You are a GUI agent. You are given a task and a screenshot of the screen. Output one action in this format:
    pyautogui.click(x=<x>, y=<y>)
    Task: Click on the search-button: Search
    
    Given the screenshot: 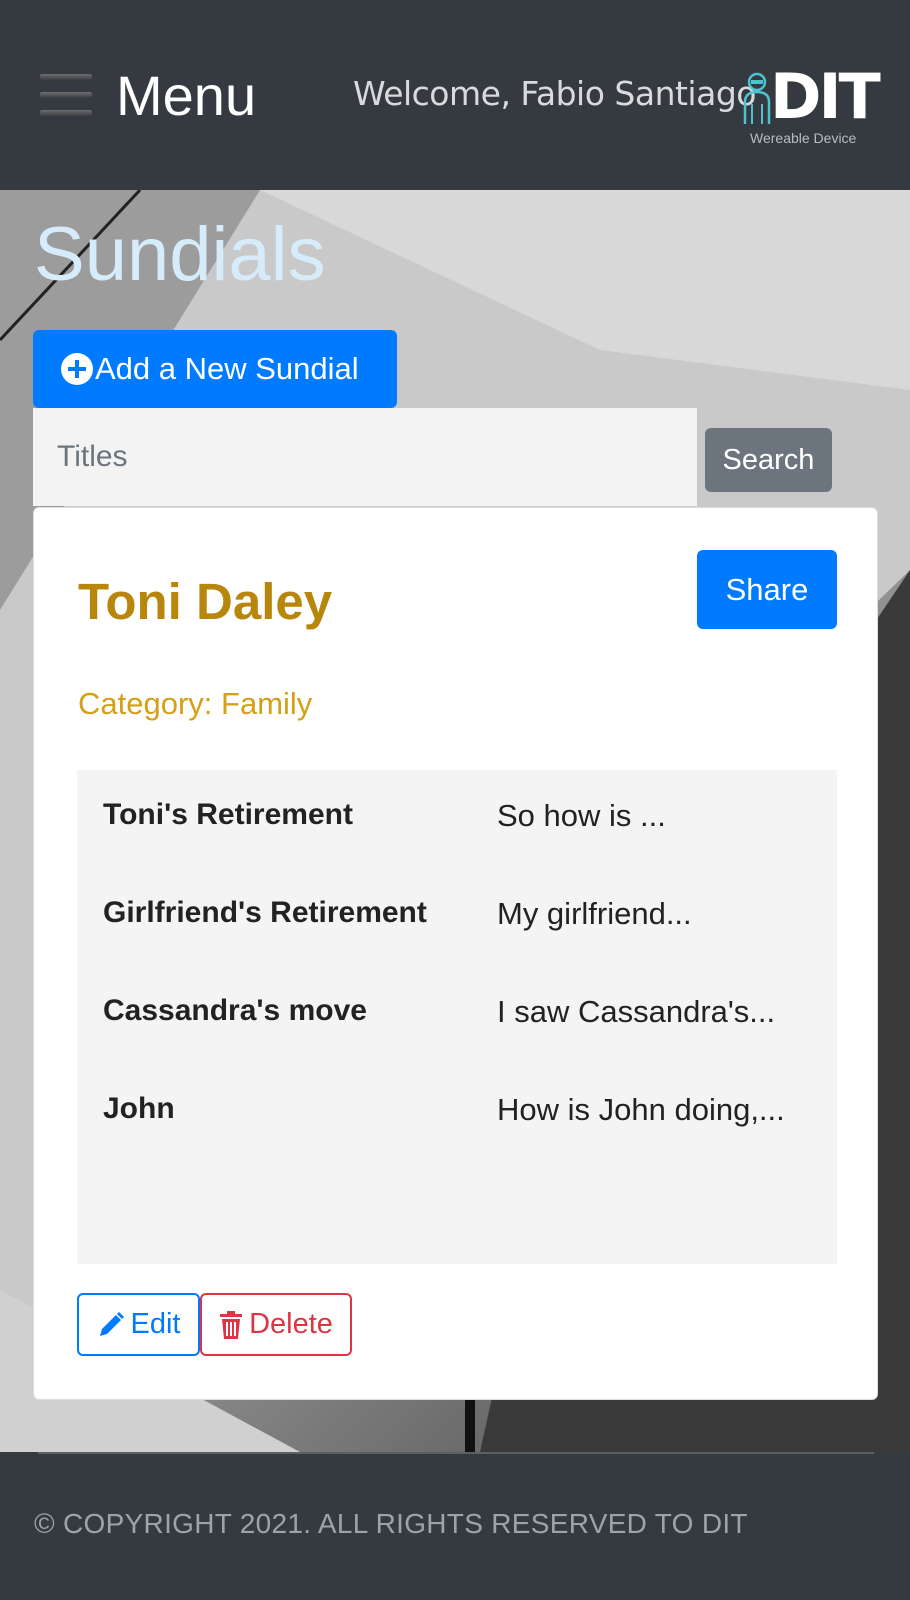 What is the action you would take?
    pyautogui.click(x=768, y=460)
    